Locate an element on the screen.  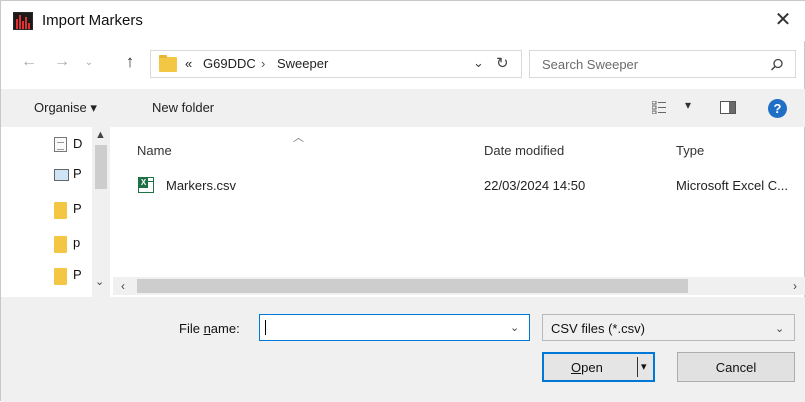
file-name: Markers.csv is located at coordinates (201, 185).